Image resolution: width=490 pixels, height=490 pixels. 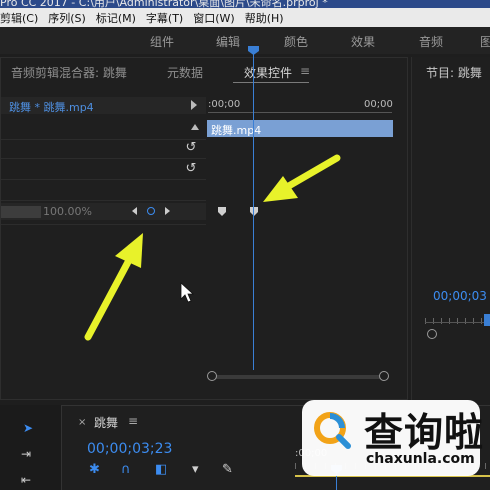 What do you see at coordinates (67, 18) in the screenshot?
I see `menu-sequence: 序列(S)` at bounding box center [67, 18].